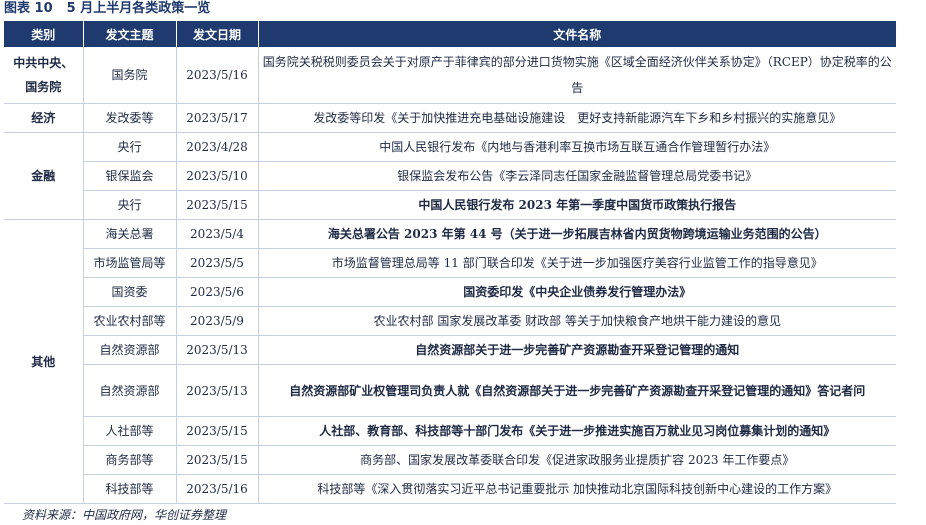 This screenshot has height=525, width=926. I want to click on figure-label: 图表 10, so click(28, 8).